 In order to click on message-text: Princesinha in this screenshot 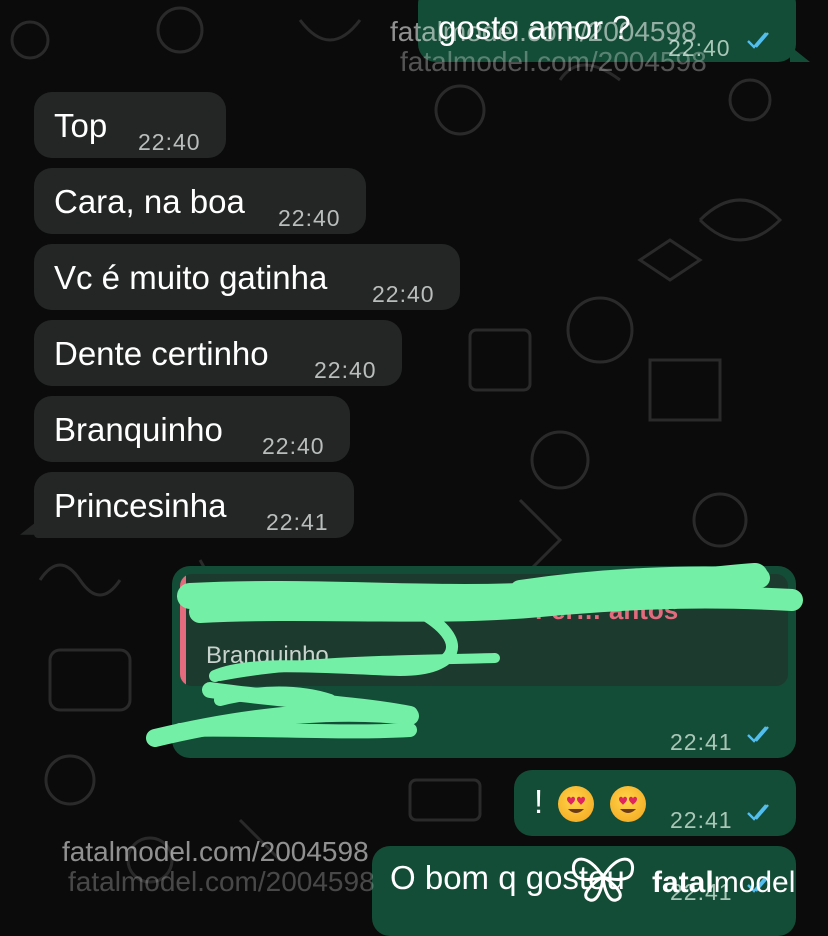, I will do `click(140, 505)`.